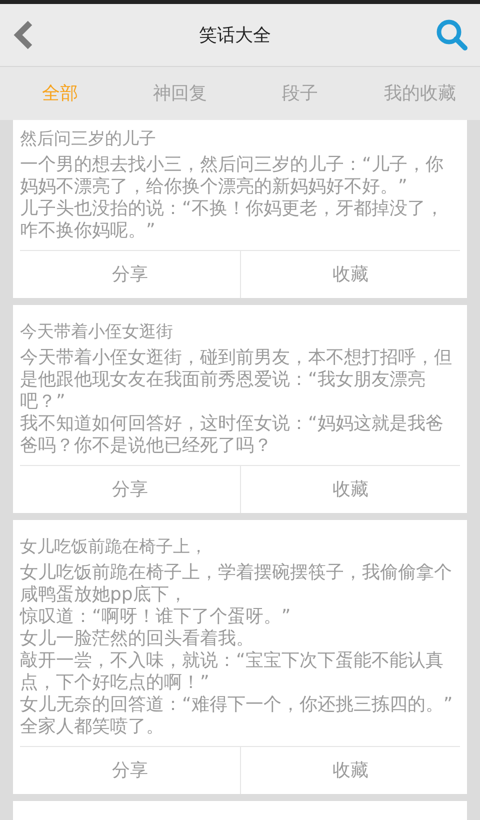 The width and height of the screenshot is (480, 820). I want to click on joke-text: 我不知道如何回答好，这时侄女说：“妈妈这就是我爸爸吗？你不是说他已经死了吗？, so click(232, 435).